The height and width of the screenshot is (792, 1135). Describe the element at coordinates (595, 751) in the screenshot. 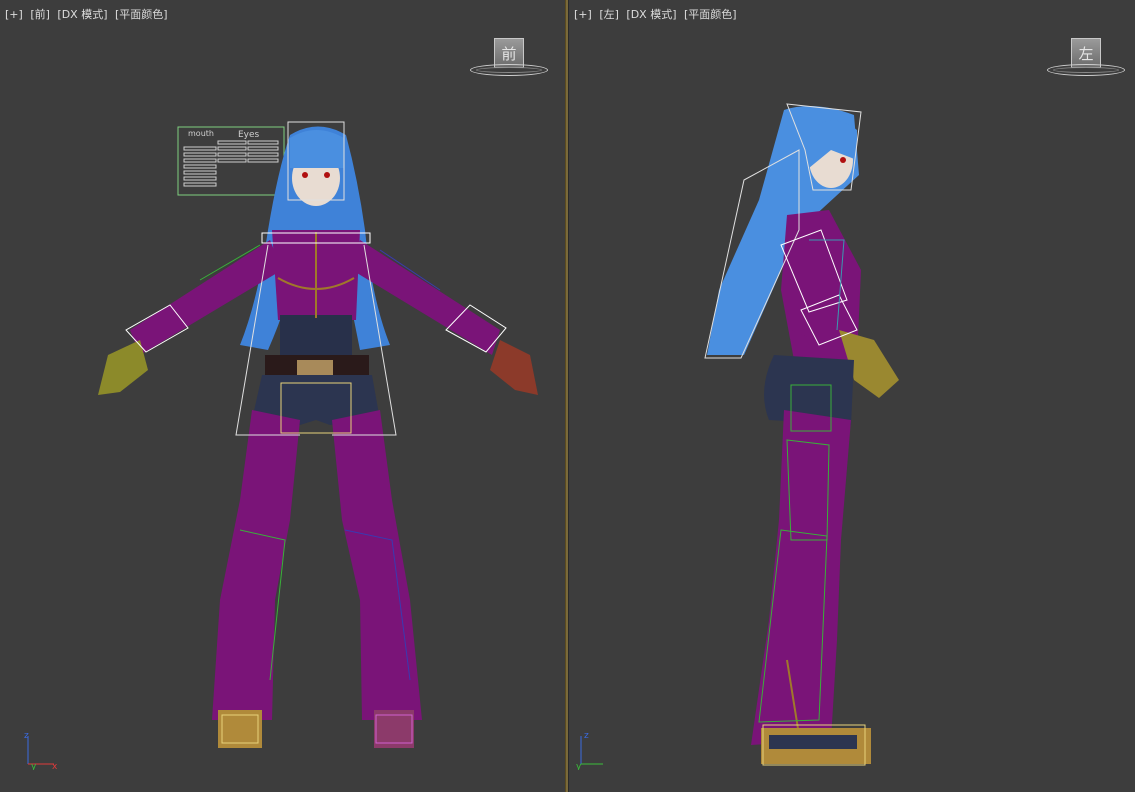

I see `axis-gizmo: z y` at that location.